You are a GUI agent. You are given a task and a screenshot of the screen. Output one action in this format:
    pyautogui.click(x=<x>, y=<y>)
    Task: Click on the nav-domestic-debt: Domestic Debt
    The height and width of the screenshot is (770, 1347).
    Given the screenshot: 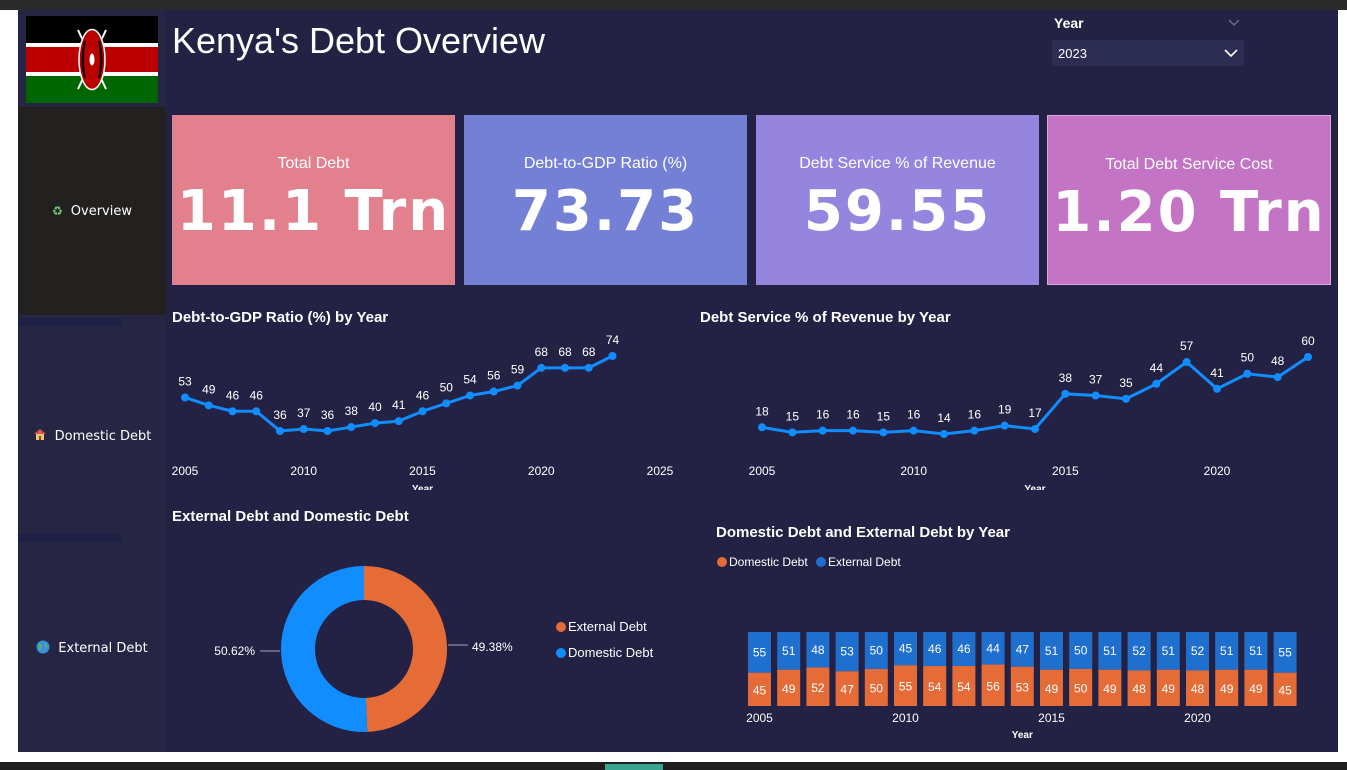 What is the action you would take?
    pyautogui.click(x=92, y=436)
    